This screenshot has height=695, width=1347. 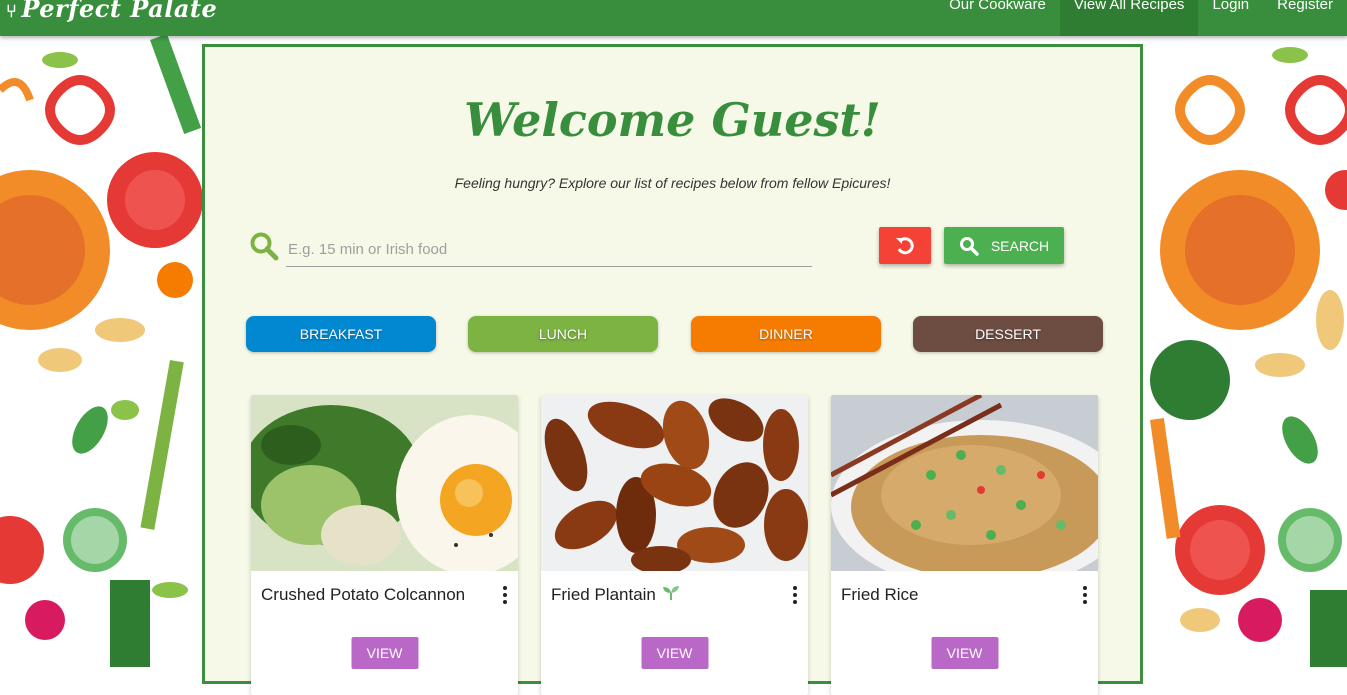 I want to click on recipe-image-plantain, so click(x=674, y=483).